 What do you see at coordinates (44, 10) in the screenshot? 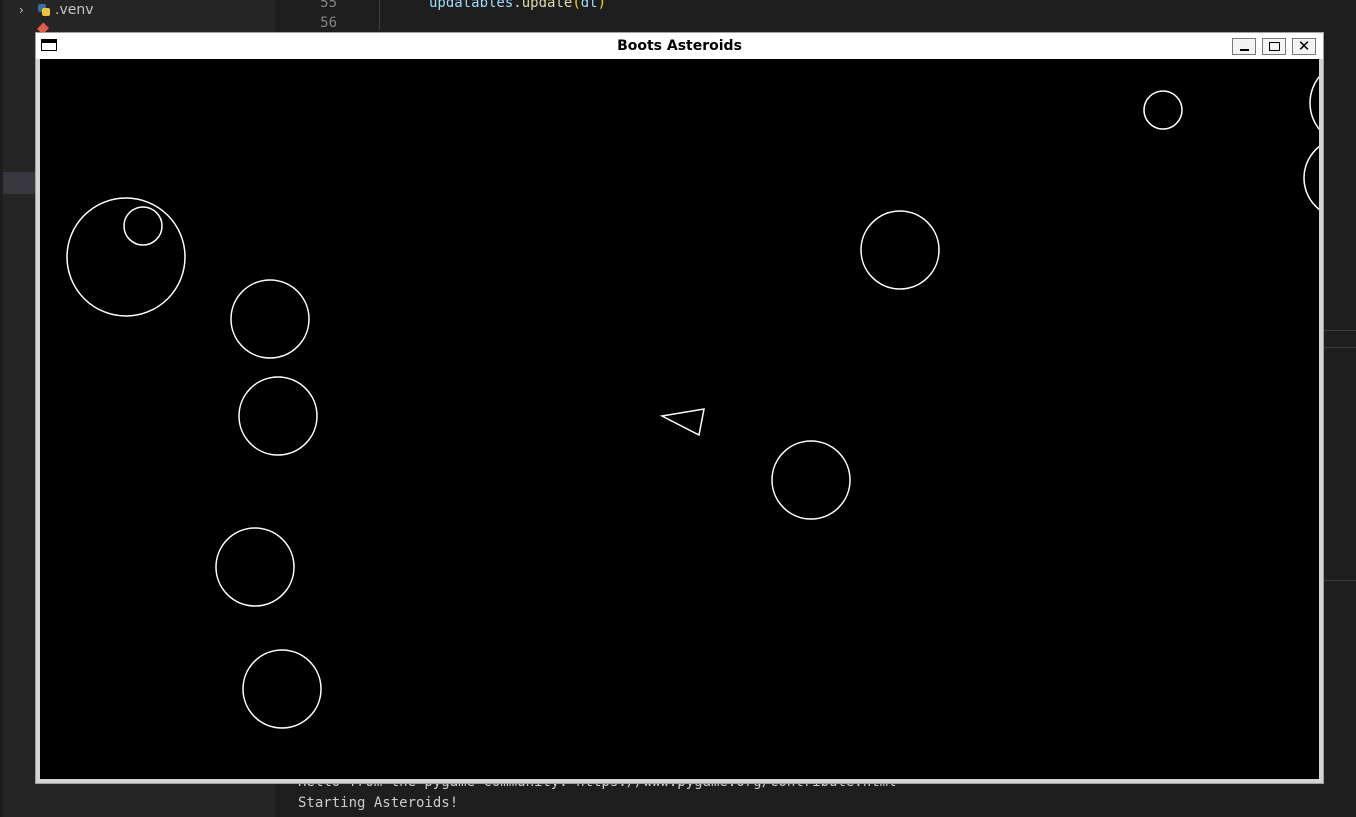
I see `python-folder-icon` at bounding box center [44, 10].